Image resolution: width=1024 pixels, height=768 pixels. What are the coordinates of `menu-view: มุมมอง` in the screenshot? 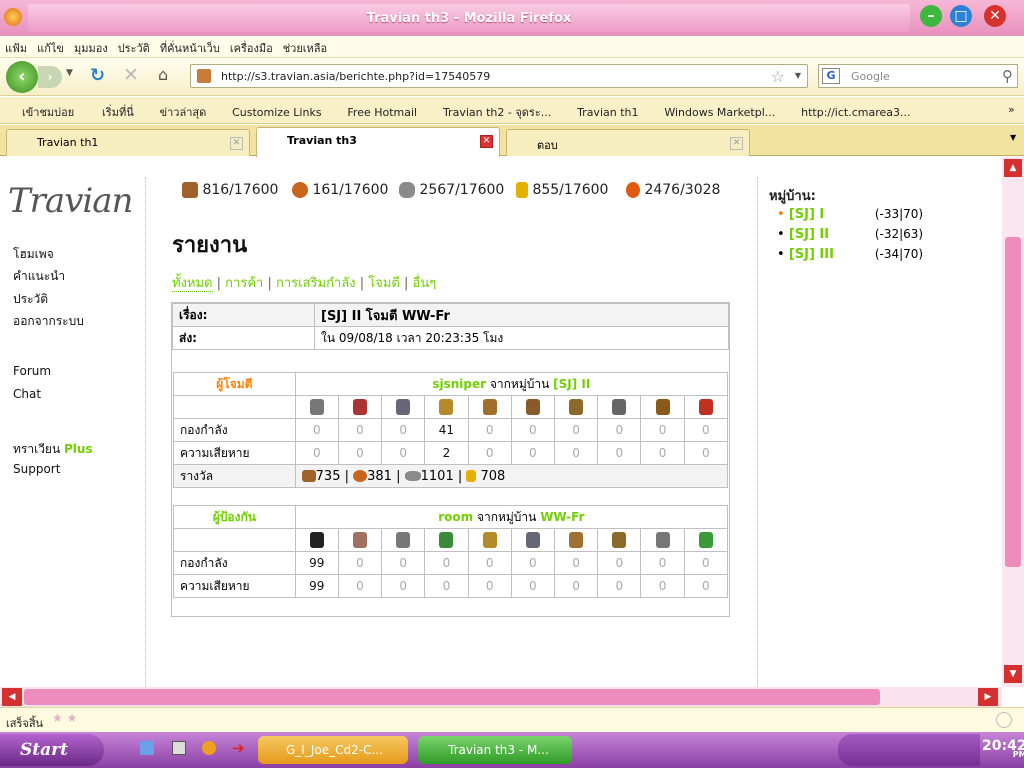 It's located at (91, 48).